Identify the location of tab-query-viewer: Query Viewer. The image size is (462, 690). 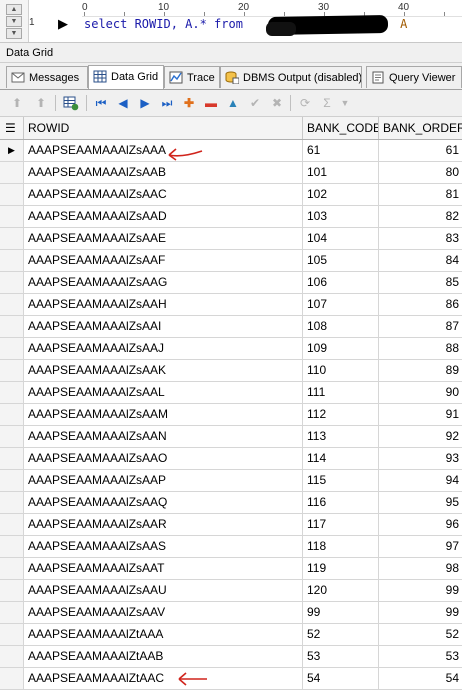
(414, 77).